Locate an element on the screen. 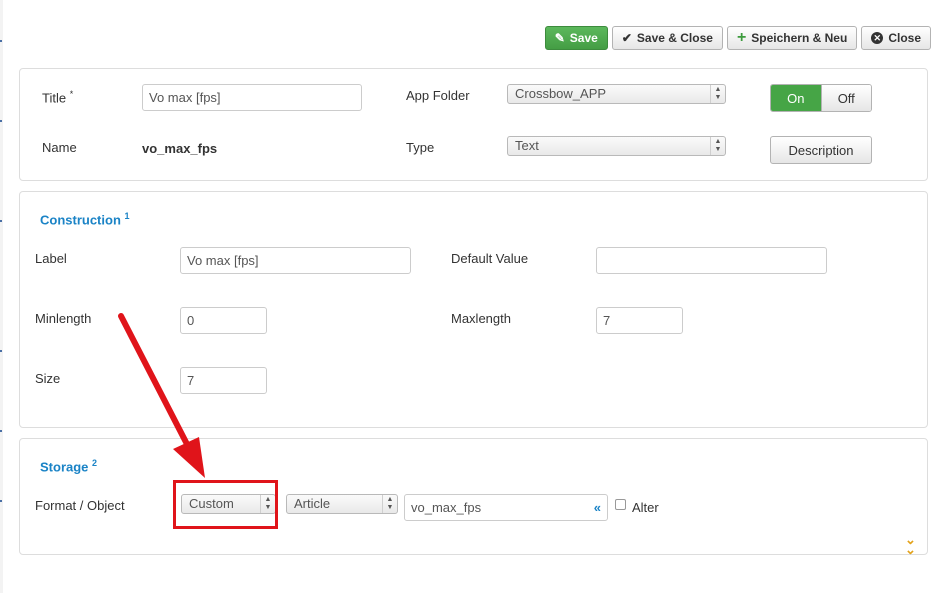  required-marker: * is located at coordinates (71, 94).